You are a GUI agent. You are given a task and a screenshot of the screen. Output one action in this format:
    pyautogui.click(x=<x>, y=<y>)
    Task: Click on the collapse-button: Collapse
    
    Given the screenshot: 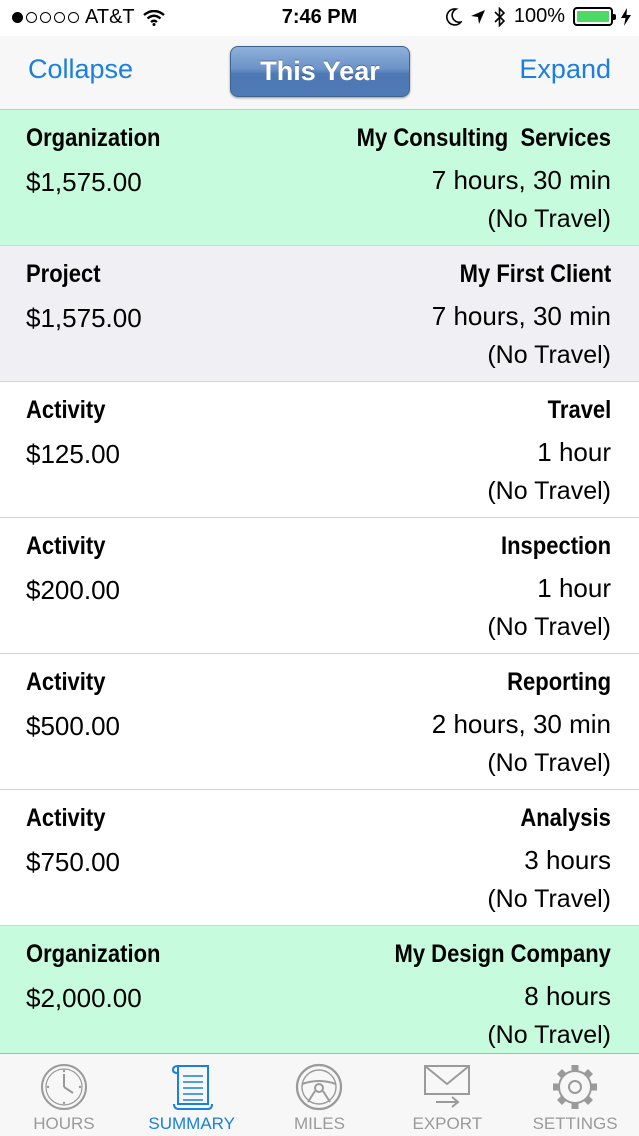 What is the action you would take?
    pyautogui.click(x=80, y=69)
    